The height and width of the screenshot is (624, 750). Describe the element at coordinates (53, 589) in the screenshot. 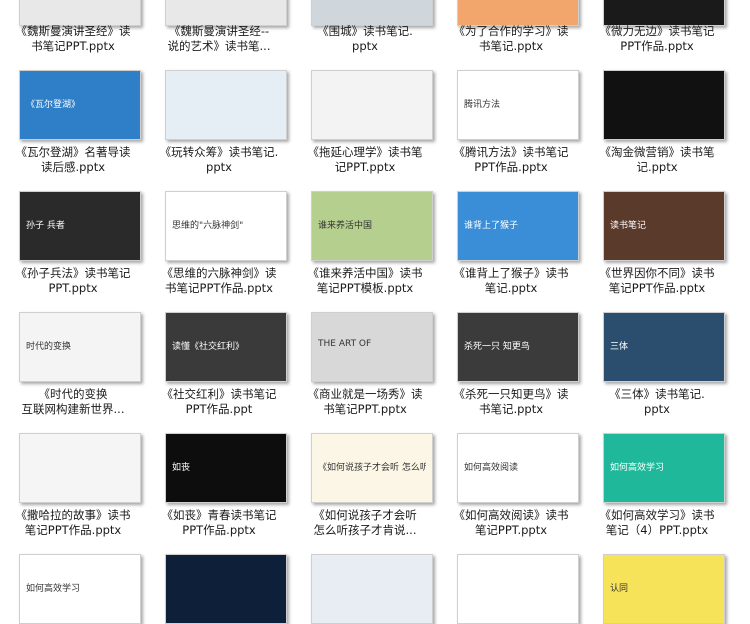

I see `thumbnail-title: 如何高效学习` at that location.